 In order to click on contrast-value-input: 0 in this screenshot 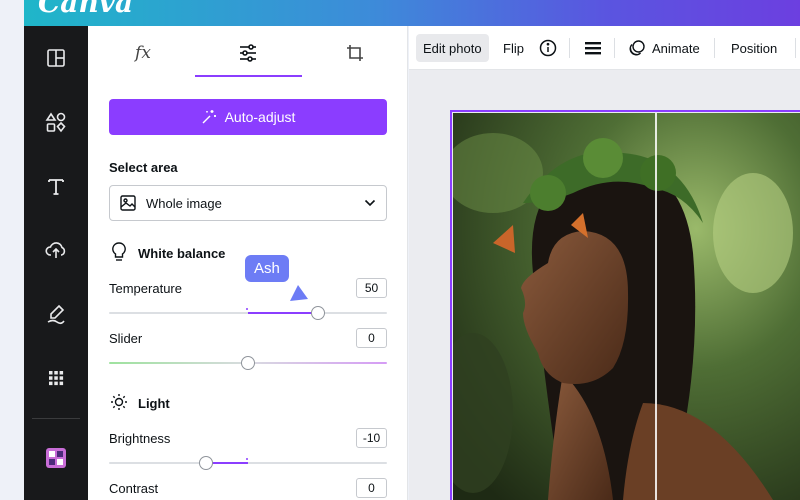, I will do `click(371, 488)`.